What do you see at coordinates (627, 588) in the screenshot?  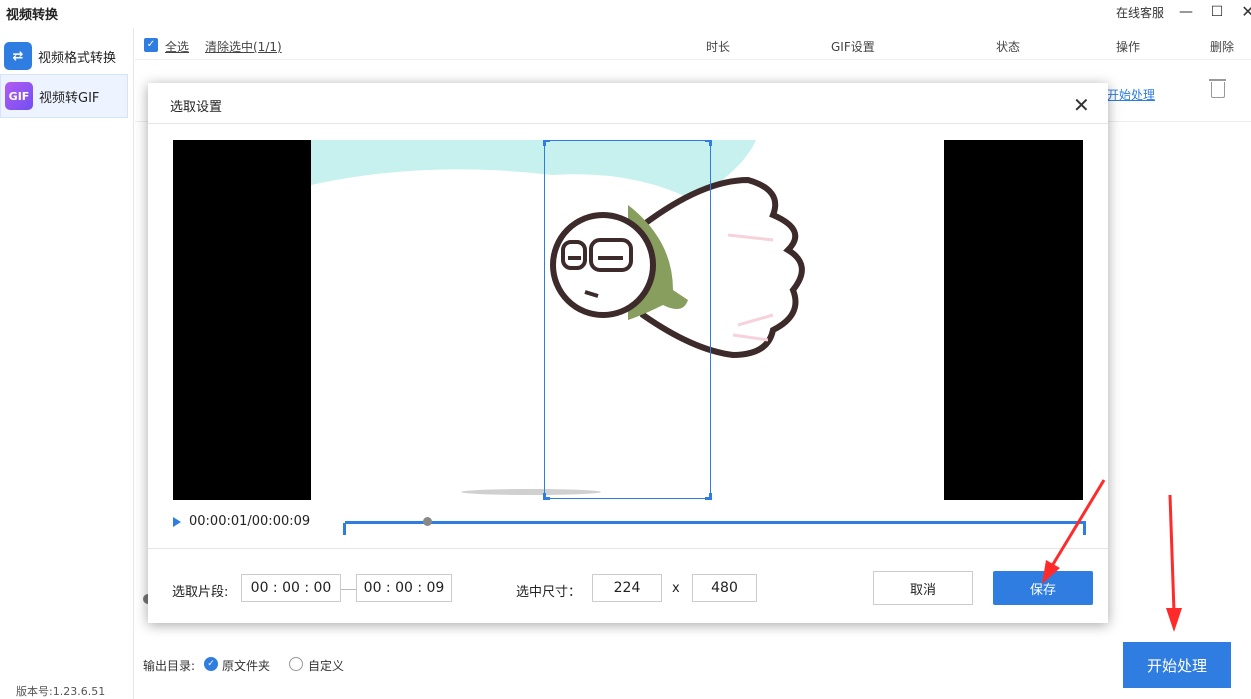 I see `selection-width-input` at bounding box center [627, 588].